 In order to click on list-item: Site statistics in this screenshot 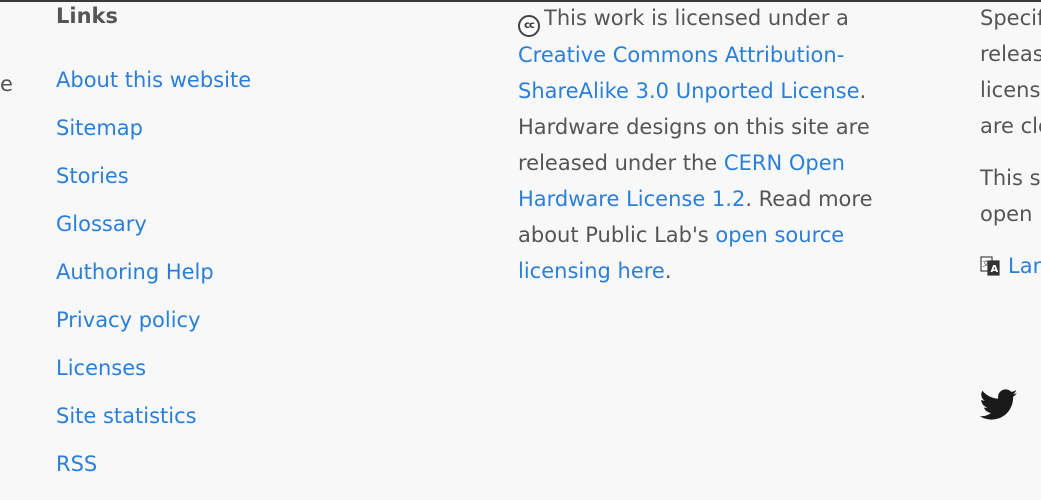, I will do `click(153, 428)`.